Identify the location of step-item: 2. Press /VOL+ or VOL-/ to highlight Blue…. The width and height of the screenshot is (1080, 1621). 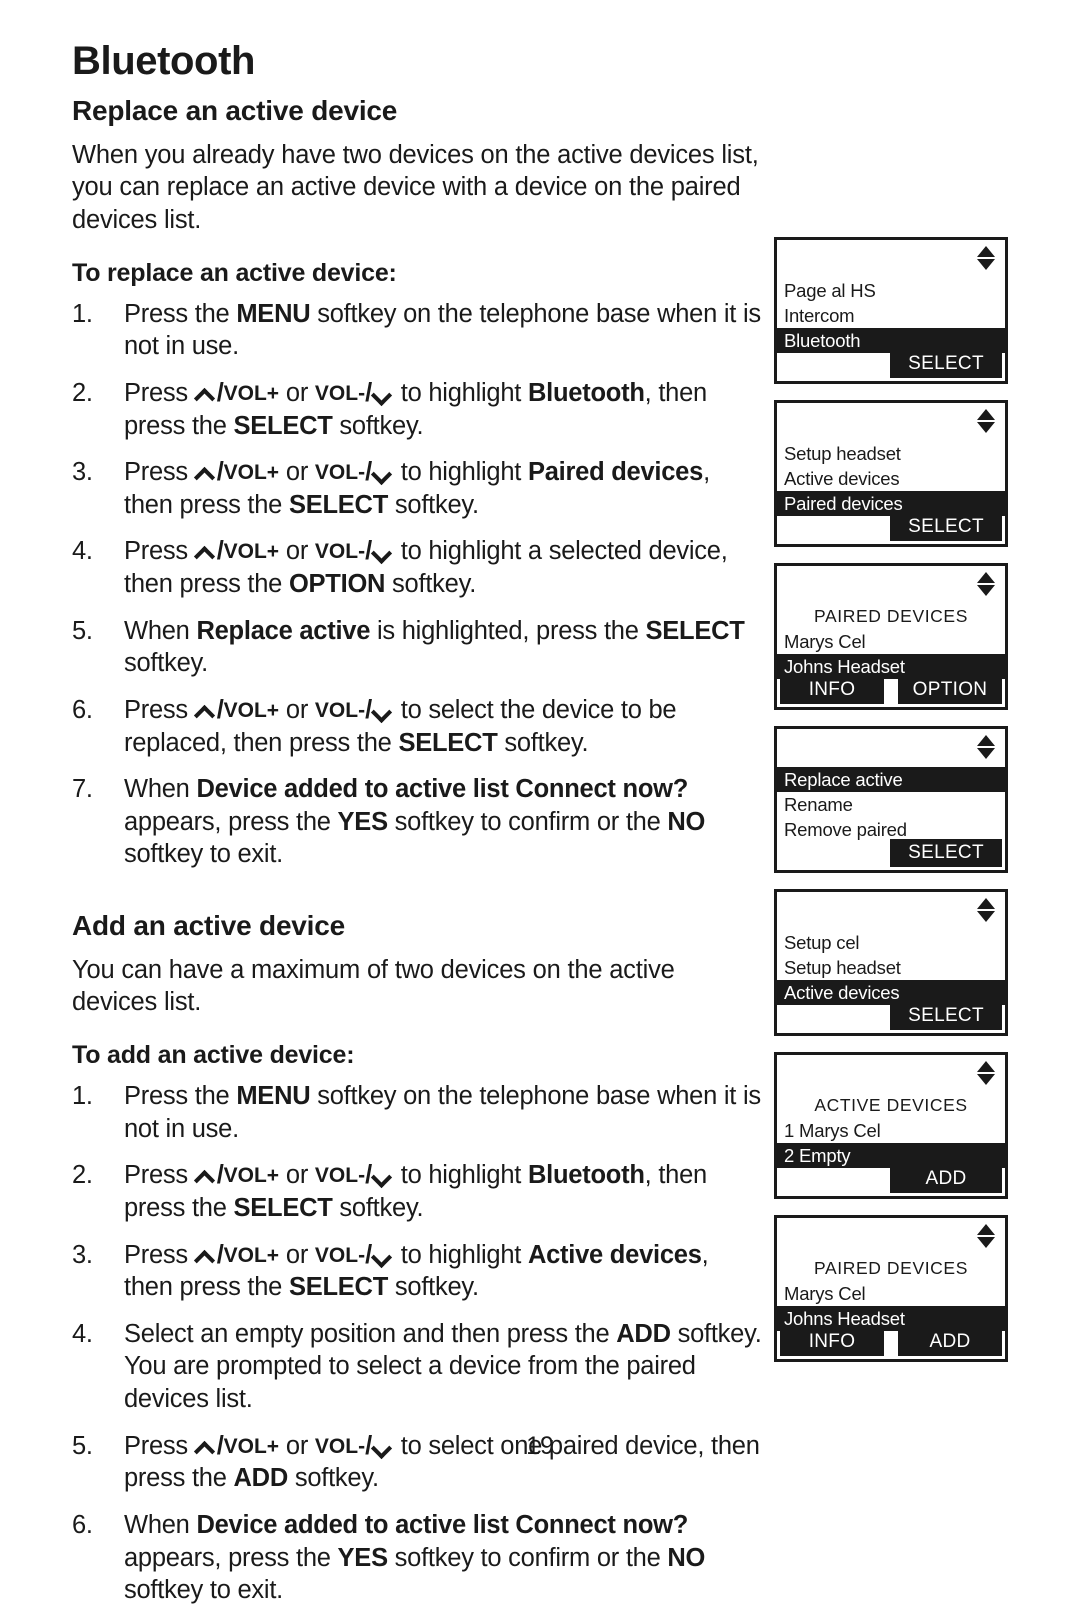
(417, 1191).